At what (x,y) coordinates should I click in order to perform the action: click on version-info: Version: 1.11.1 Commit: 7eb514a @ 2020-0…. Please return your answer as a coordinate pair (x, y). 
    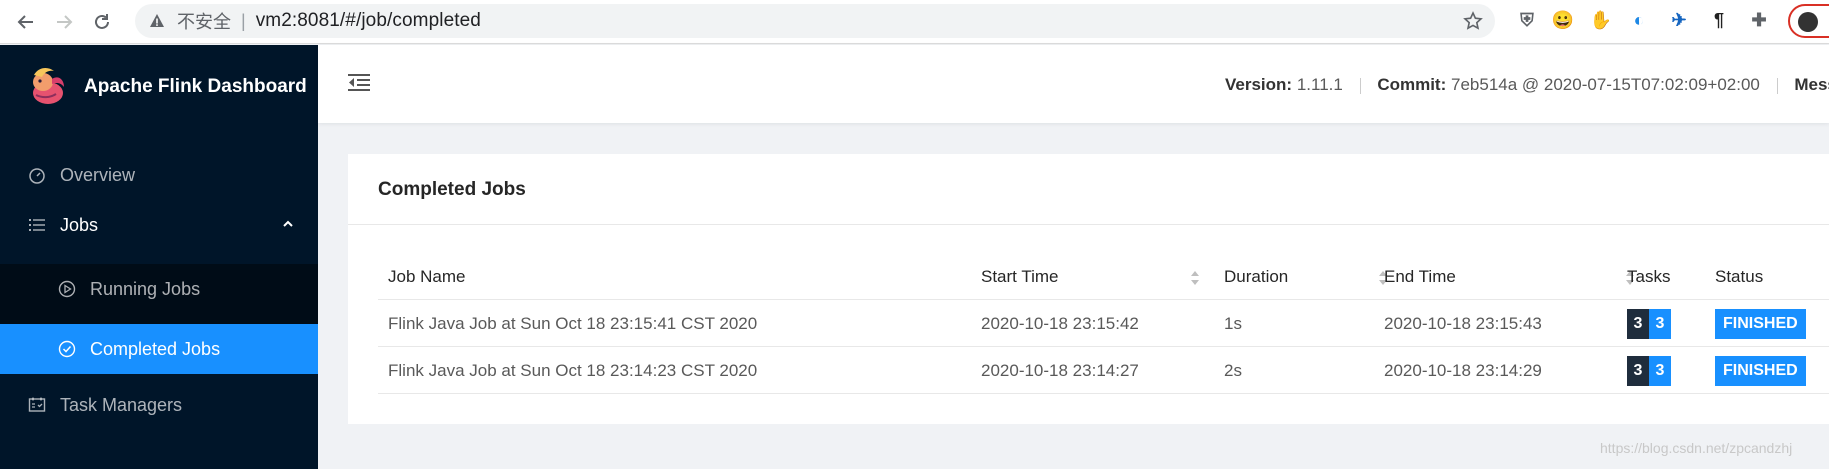
    Looking at the image, I should click on (1527, 85).